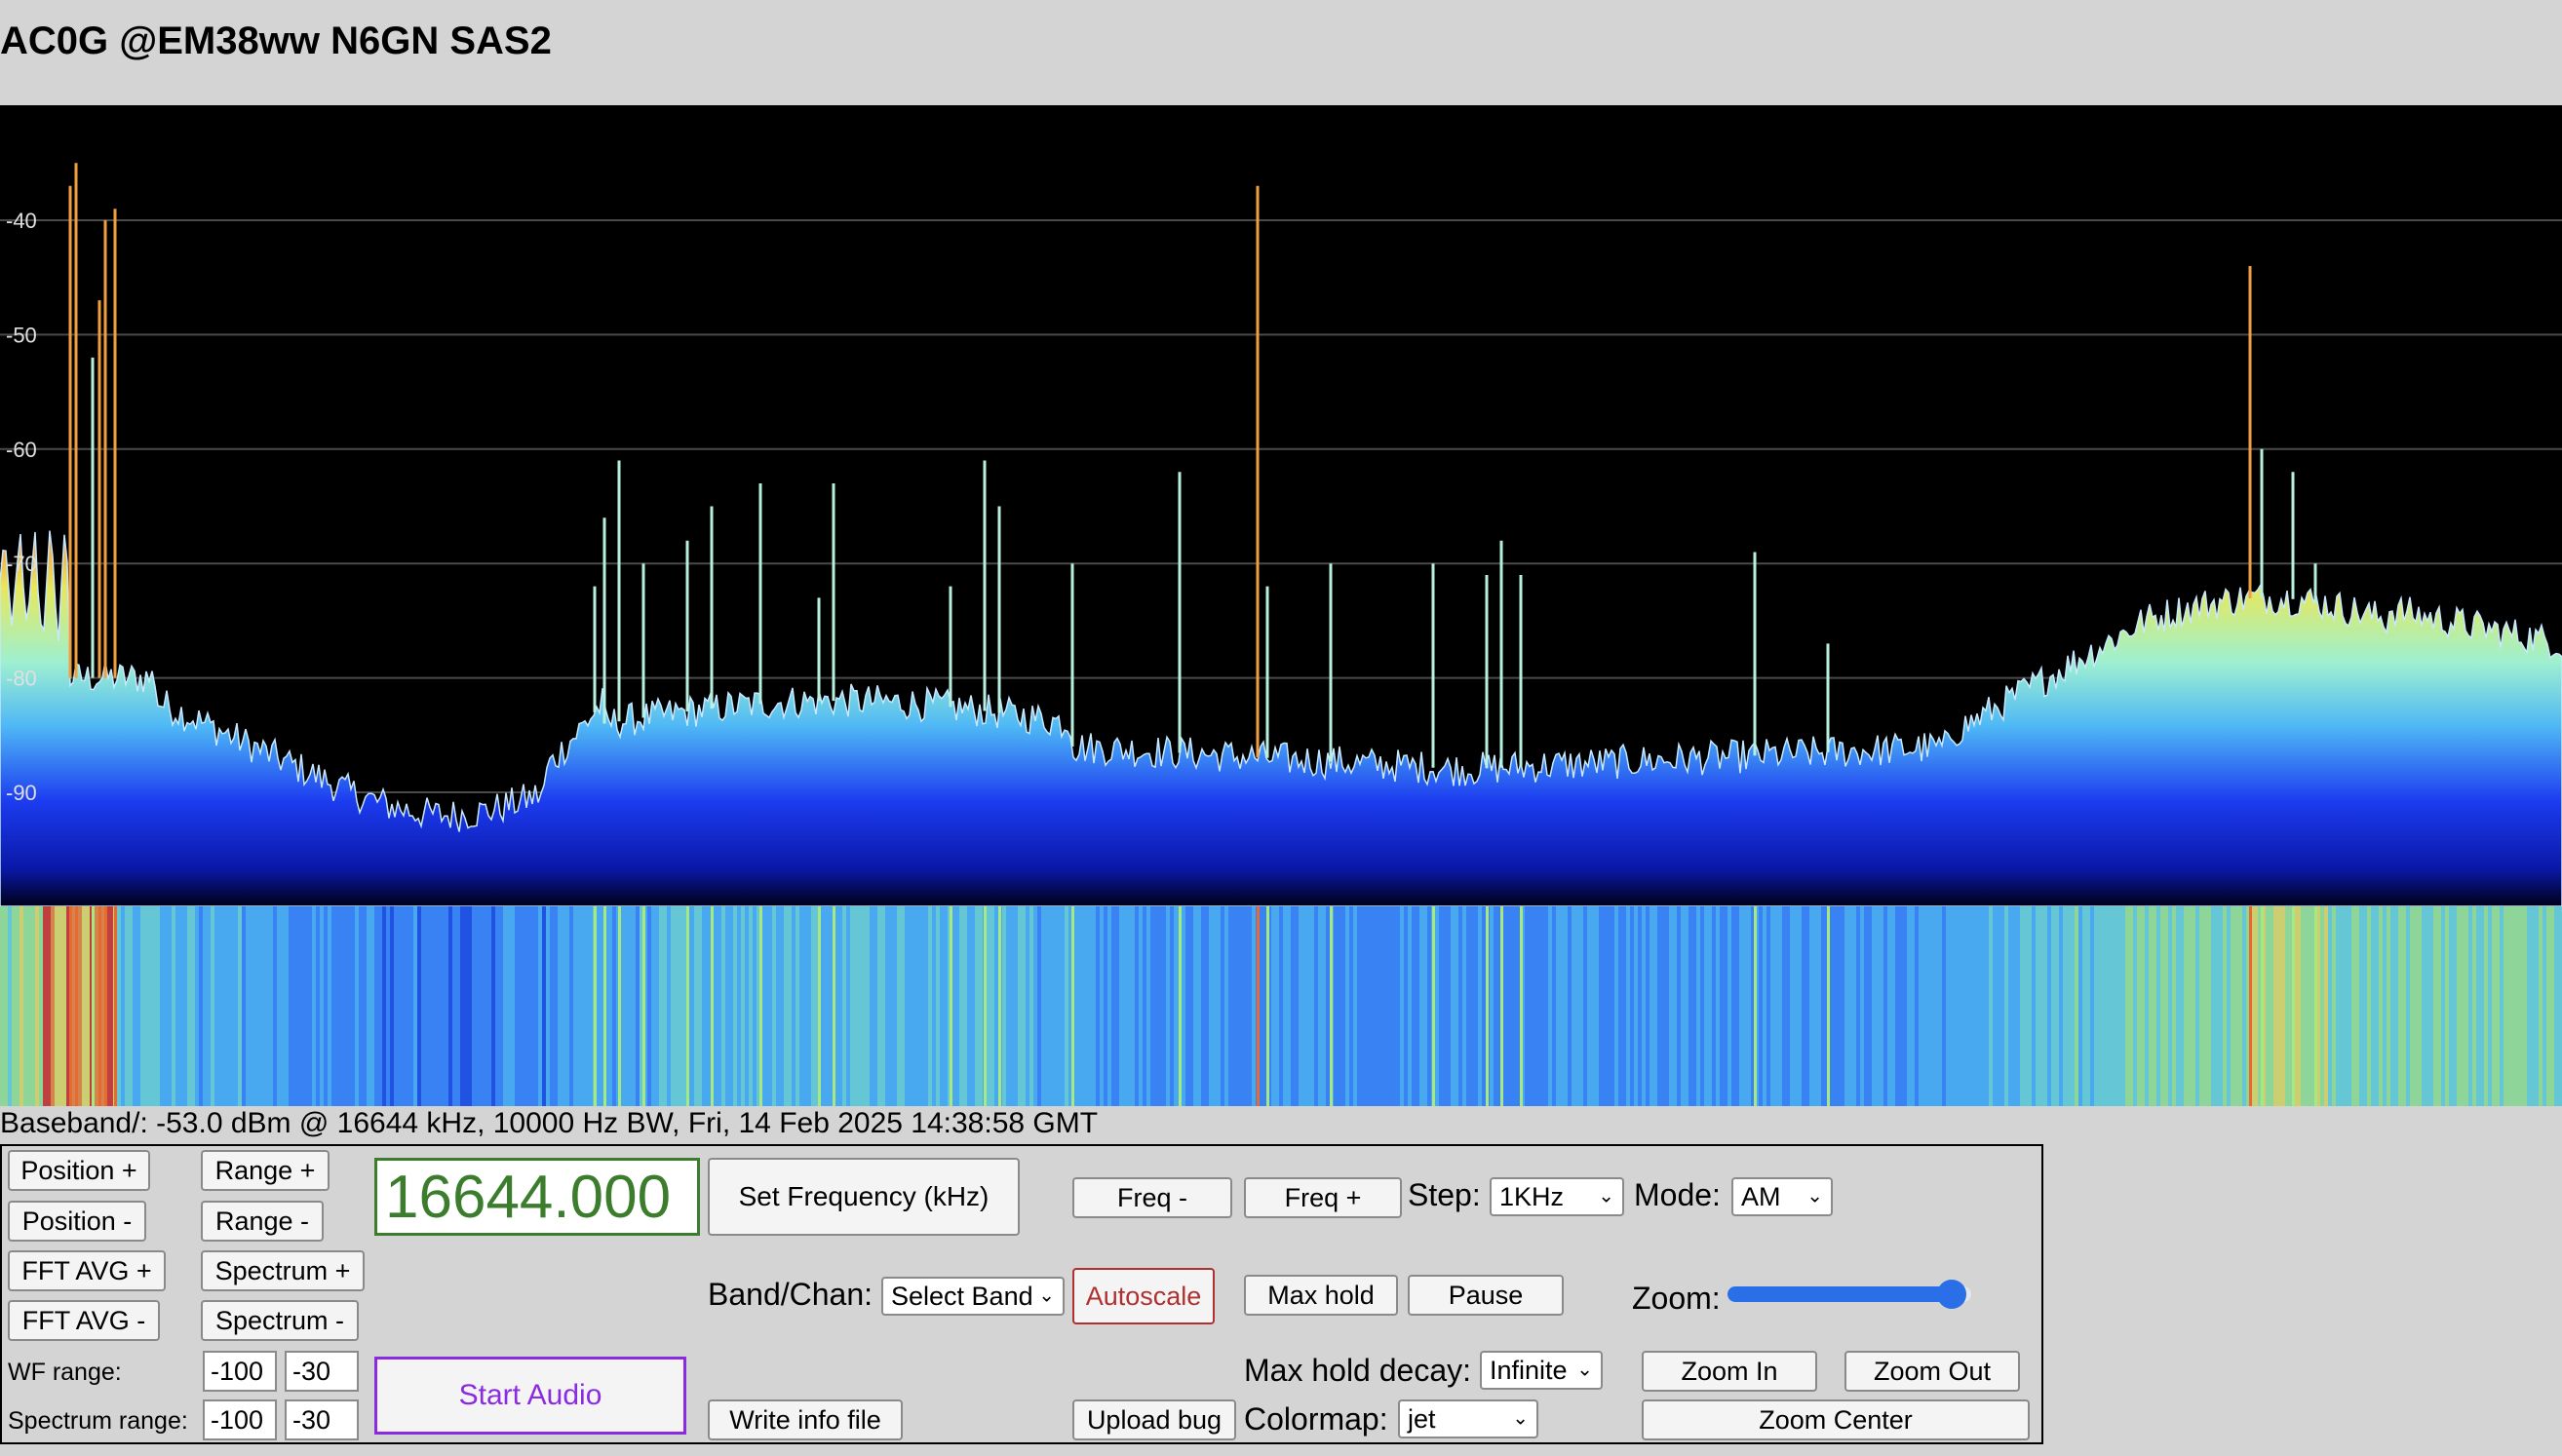 This screenshot has height=1456, width=2562. Describe the element at coordinates (79, 1170) in the screenshot. I see `position-plus-button: Position +` at that location.